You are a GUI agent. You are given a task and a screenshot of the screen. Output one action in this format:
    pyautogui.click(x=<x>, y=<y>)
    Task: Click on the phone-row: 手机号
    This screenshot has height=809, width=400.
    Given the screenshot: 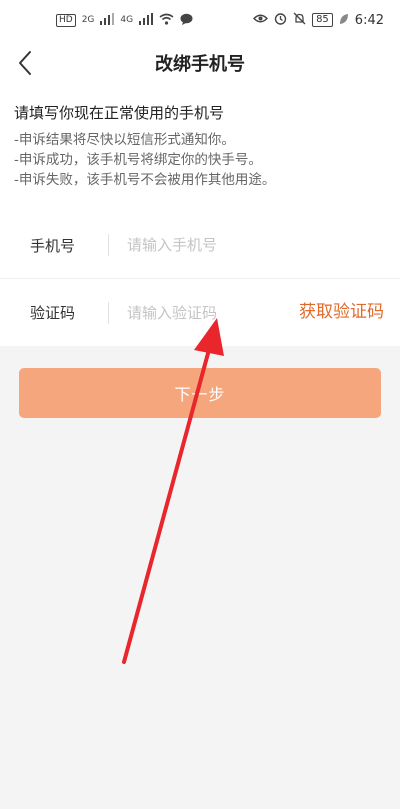 What is the action you would take?
    pyautogui.click(x=200, y=245)
    